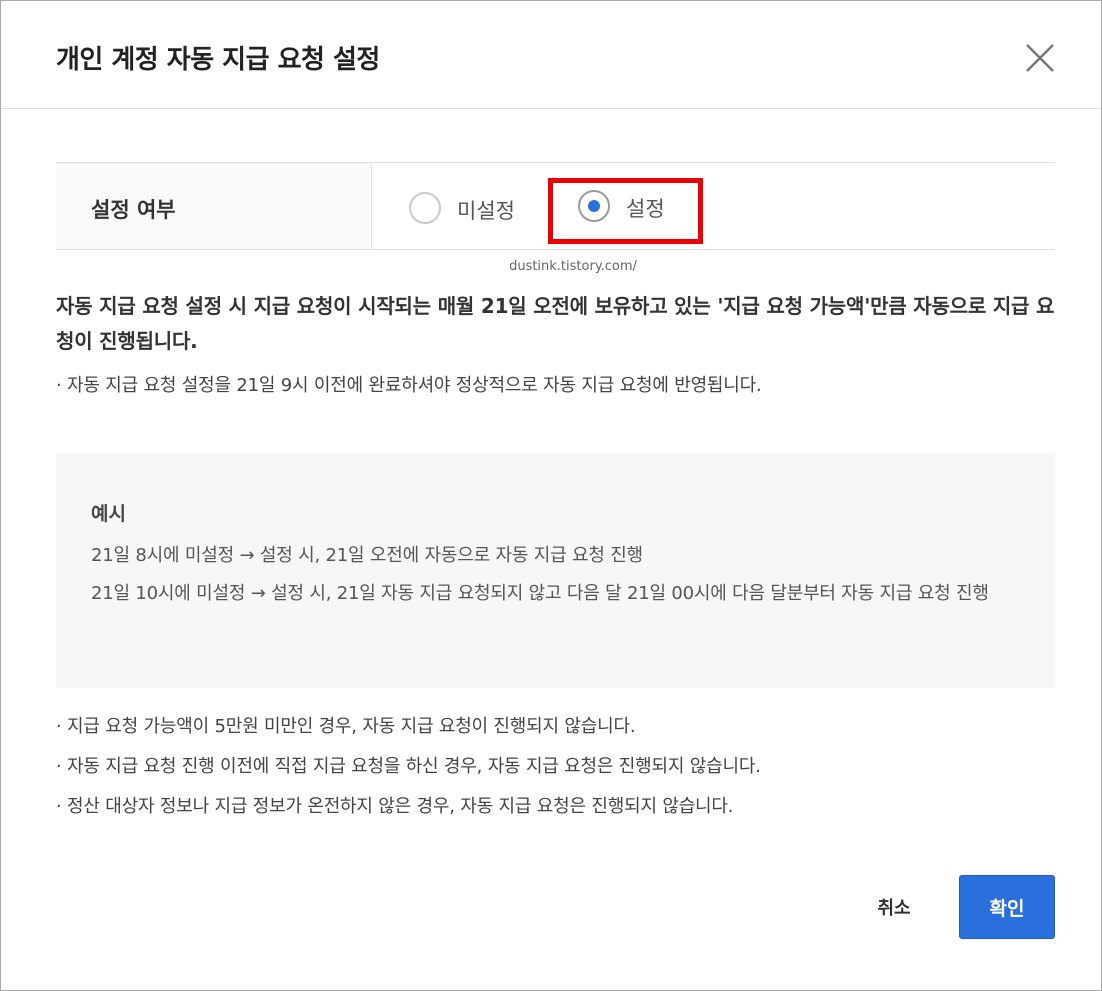 The width and height of the screenshot is (1102, 991). What do you see at coordinates (214, 206) in the screenshot?
I see `setting-label-cell: 설정 여부` at bounding box center [214, 206].